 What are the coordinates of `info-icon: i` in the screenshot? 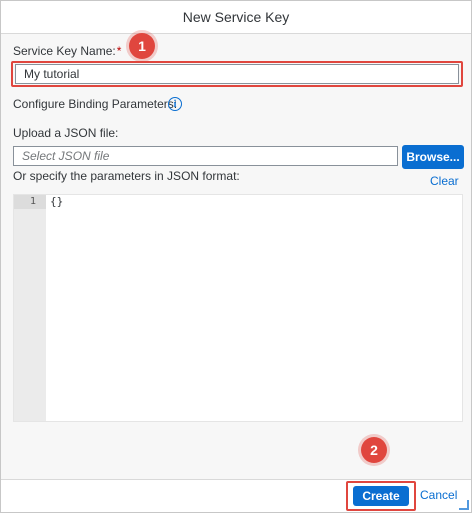 It's located at (175, 104).